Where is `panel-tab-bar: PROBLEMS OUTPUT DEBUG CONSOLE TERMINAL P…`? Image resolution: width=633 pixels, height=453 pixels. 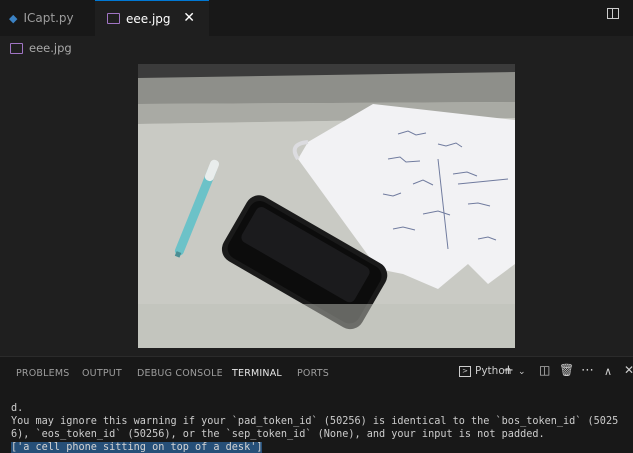 panel-tab-bar: PROBLEMS OUTPUT DEBUG CONSOLE TERMINAL P… is located at coordinates (316, 371).